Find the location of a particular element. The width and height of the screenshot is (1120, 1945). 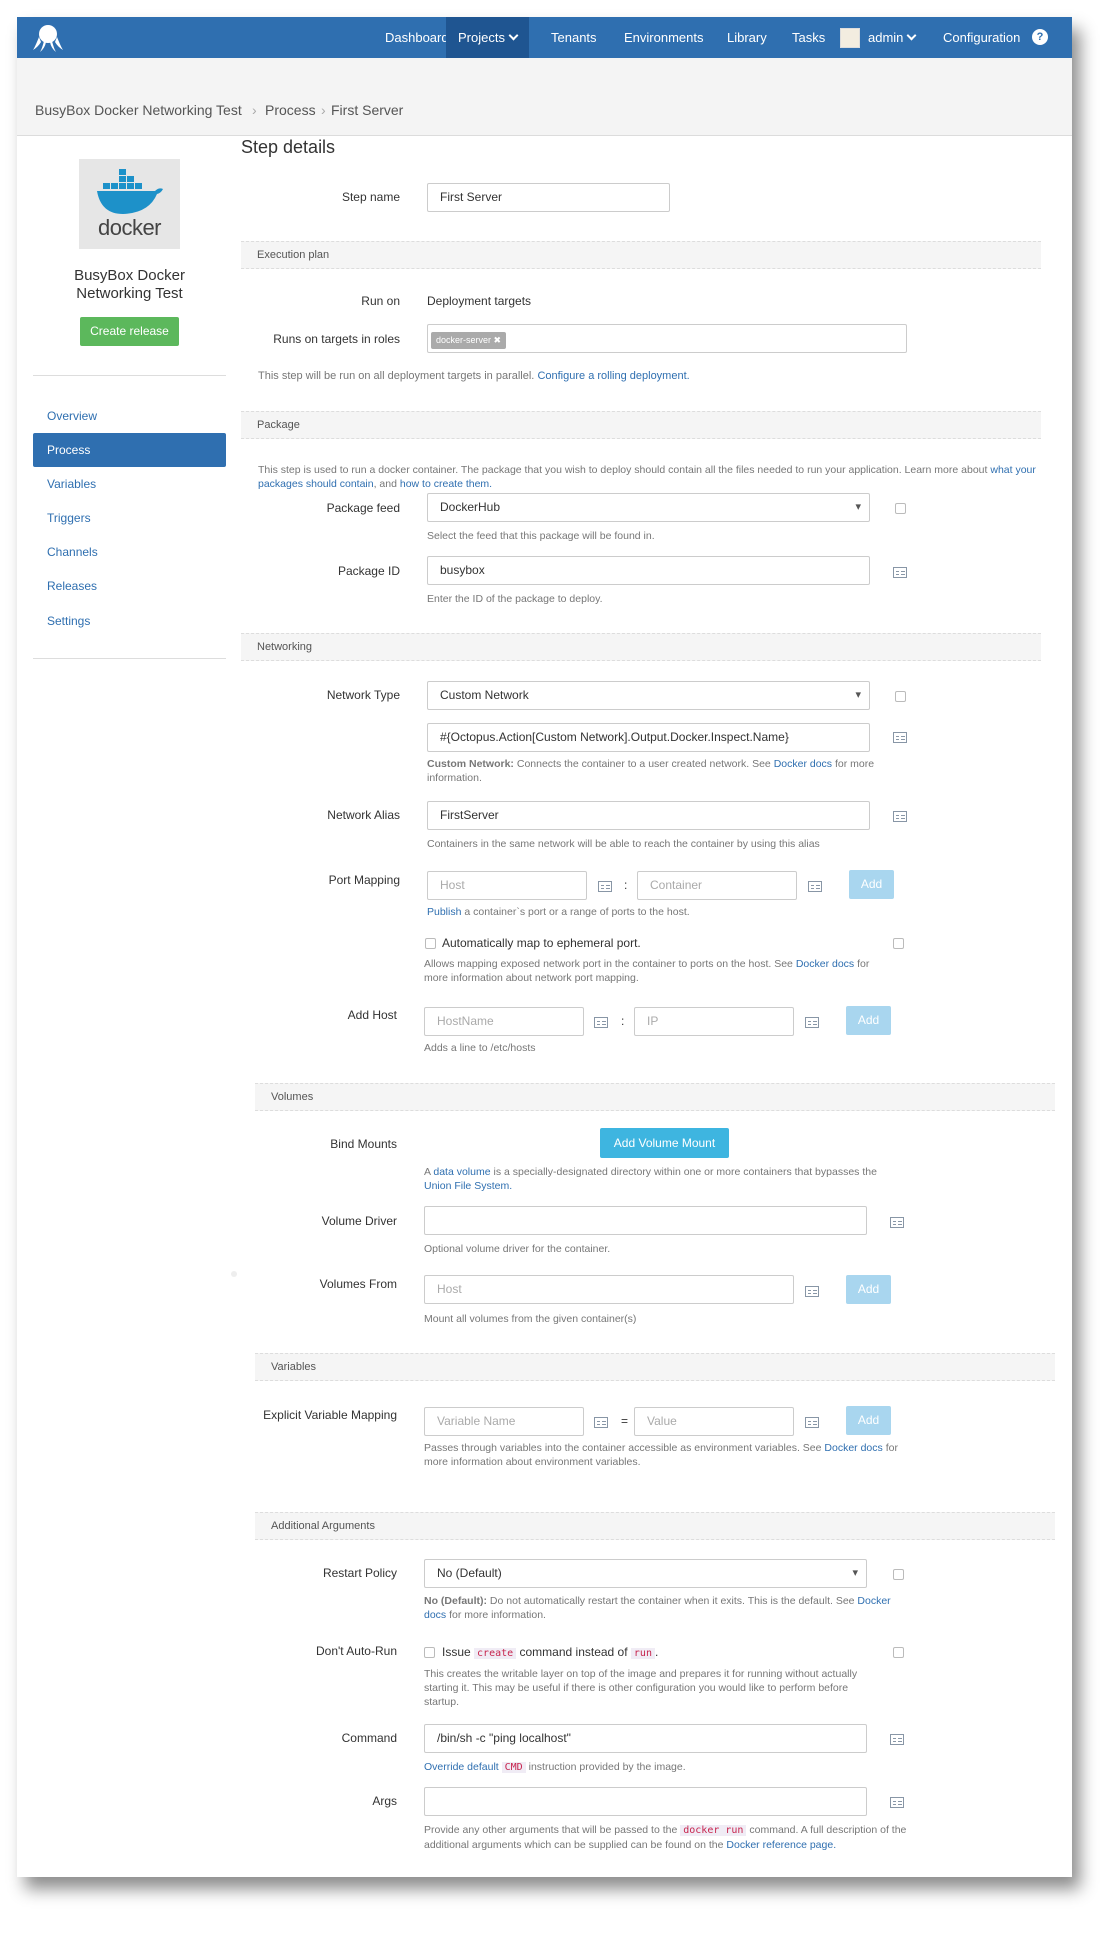

package-feed-bind-checkbox is located at coordinates (900, 508).